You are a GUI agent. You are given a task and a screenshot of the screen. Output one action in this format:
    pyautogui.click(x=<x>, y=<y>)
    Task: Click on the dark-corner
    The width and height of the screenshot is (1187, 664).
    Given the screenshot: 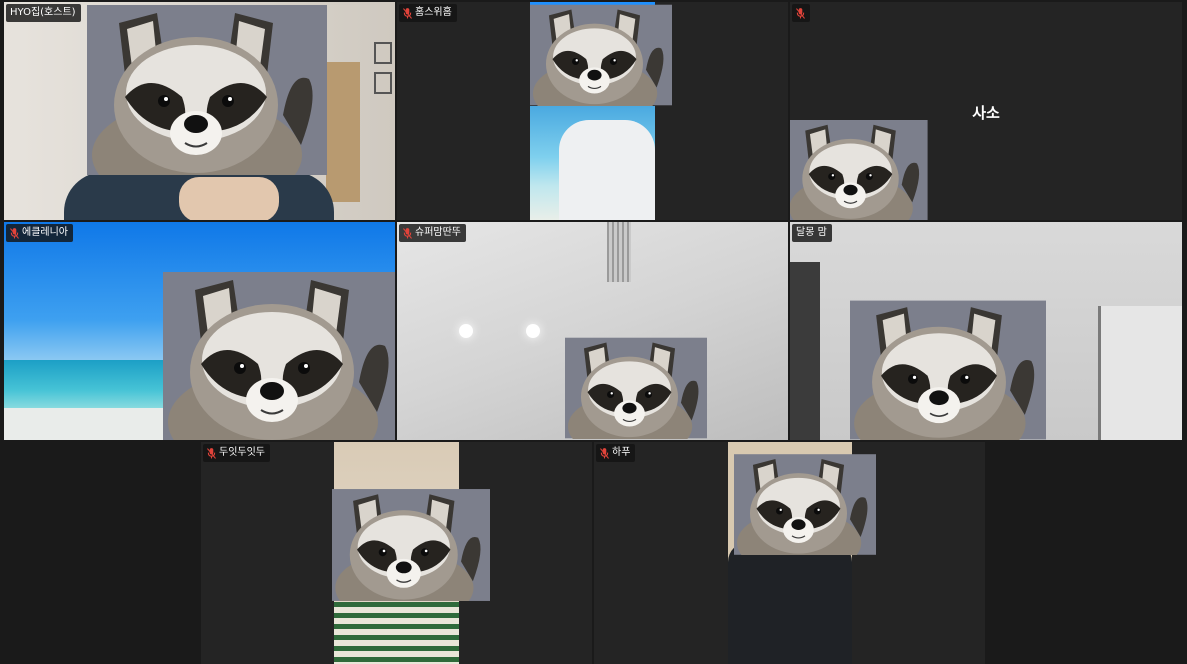 What is the action you would take?
    pyautogui.click(x=805, y=351)
    